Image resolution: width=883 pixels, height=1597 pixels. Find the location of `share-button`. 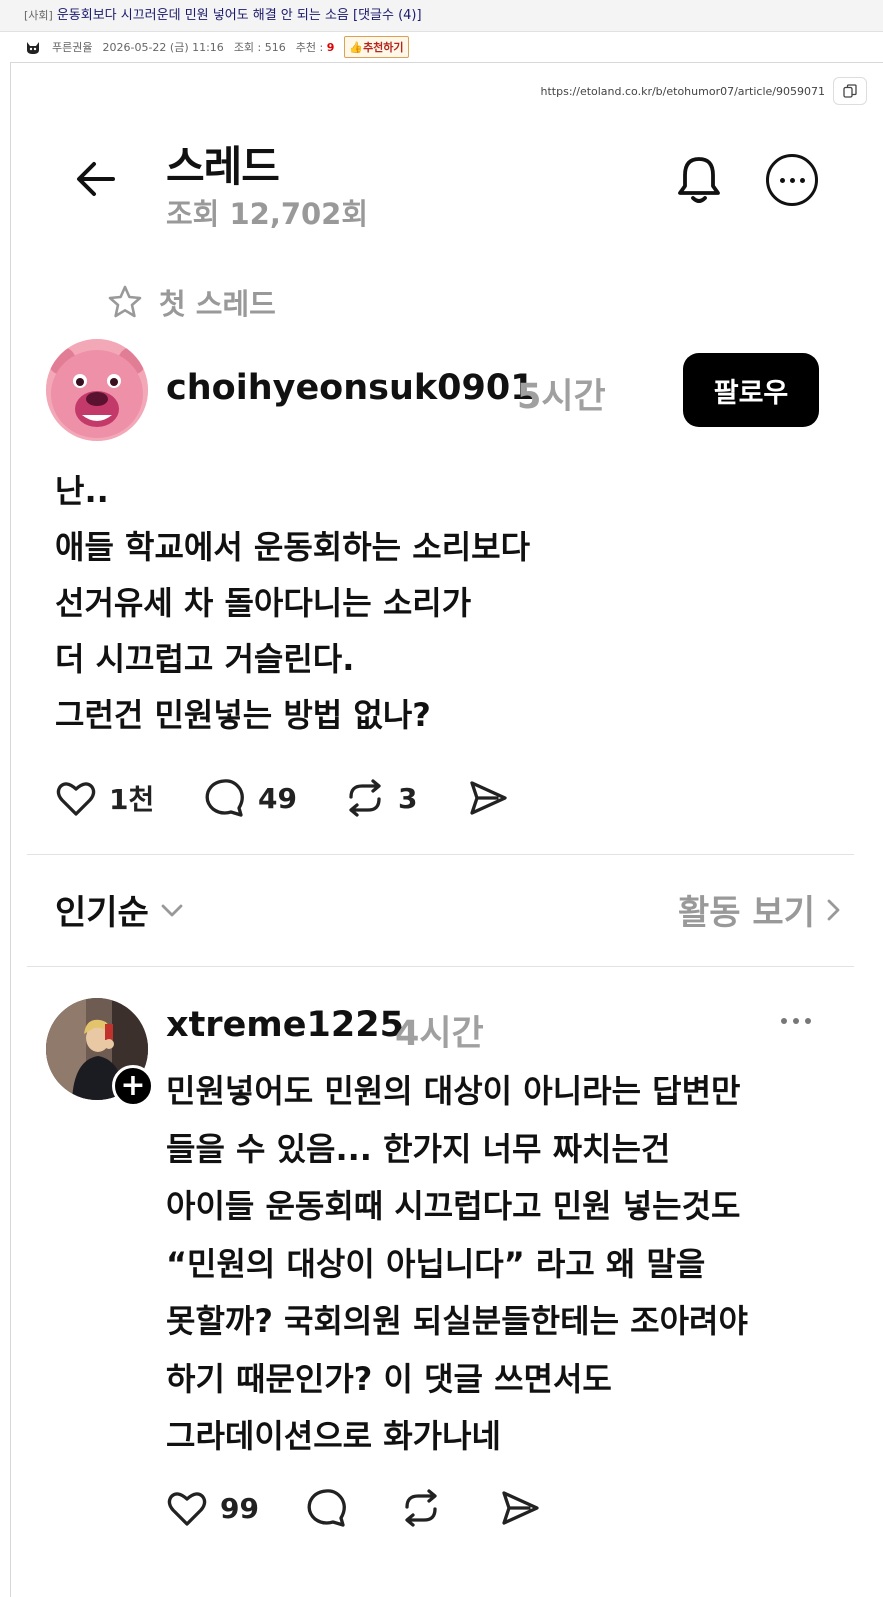

share-button is located at coordinates (488, 798).